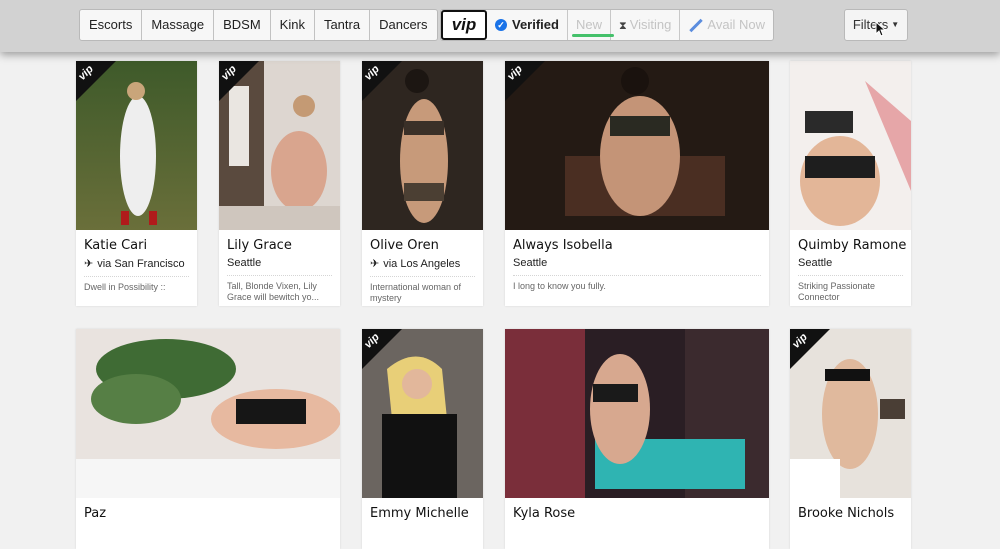  What do you see at coordinates (403, 25) in the screenshot?
I see `category-dancers-button: Dancers` at bounding box center [403, 25].